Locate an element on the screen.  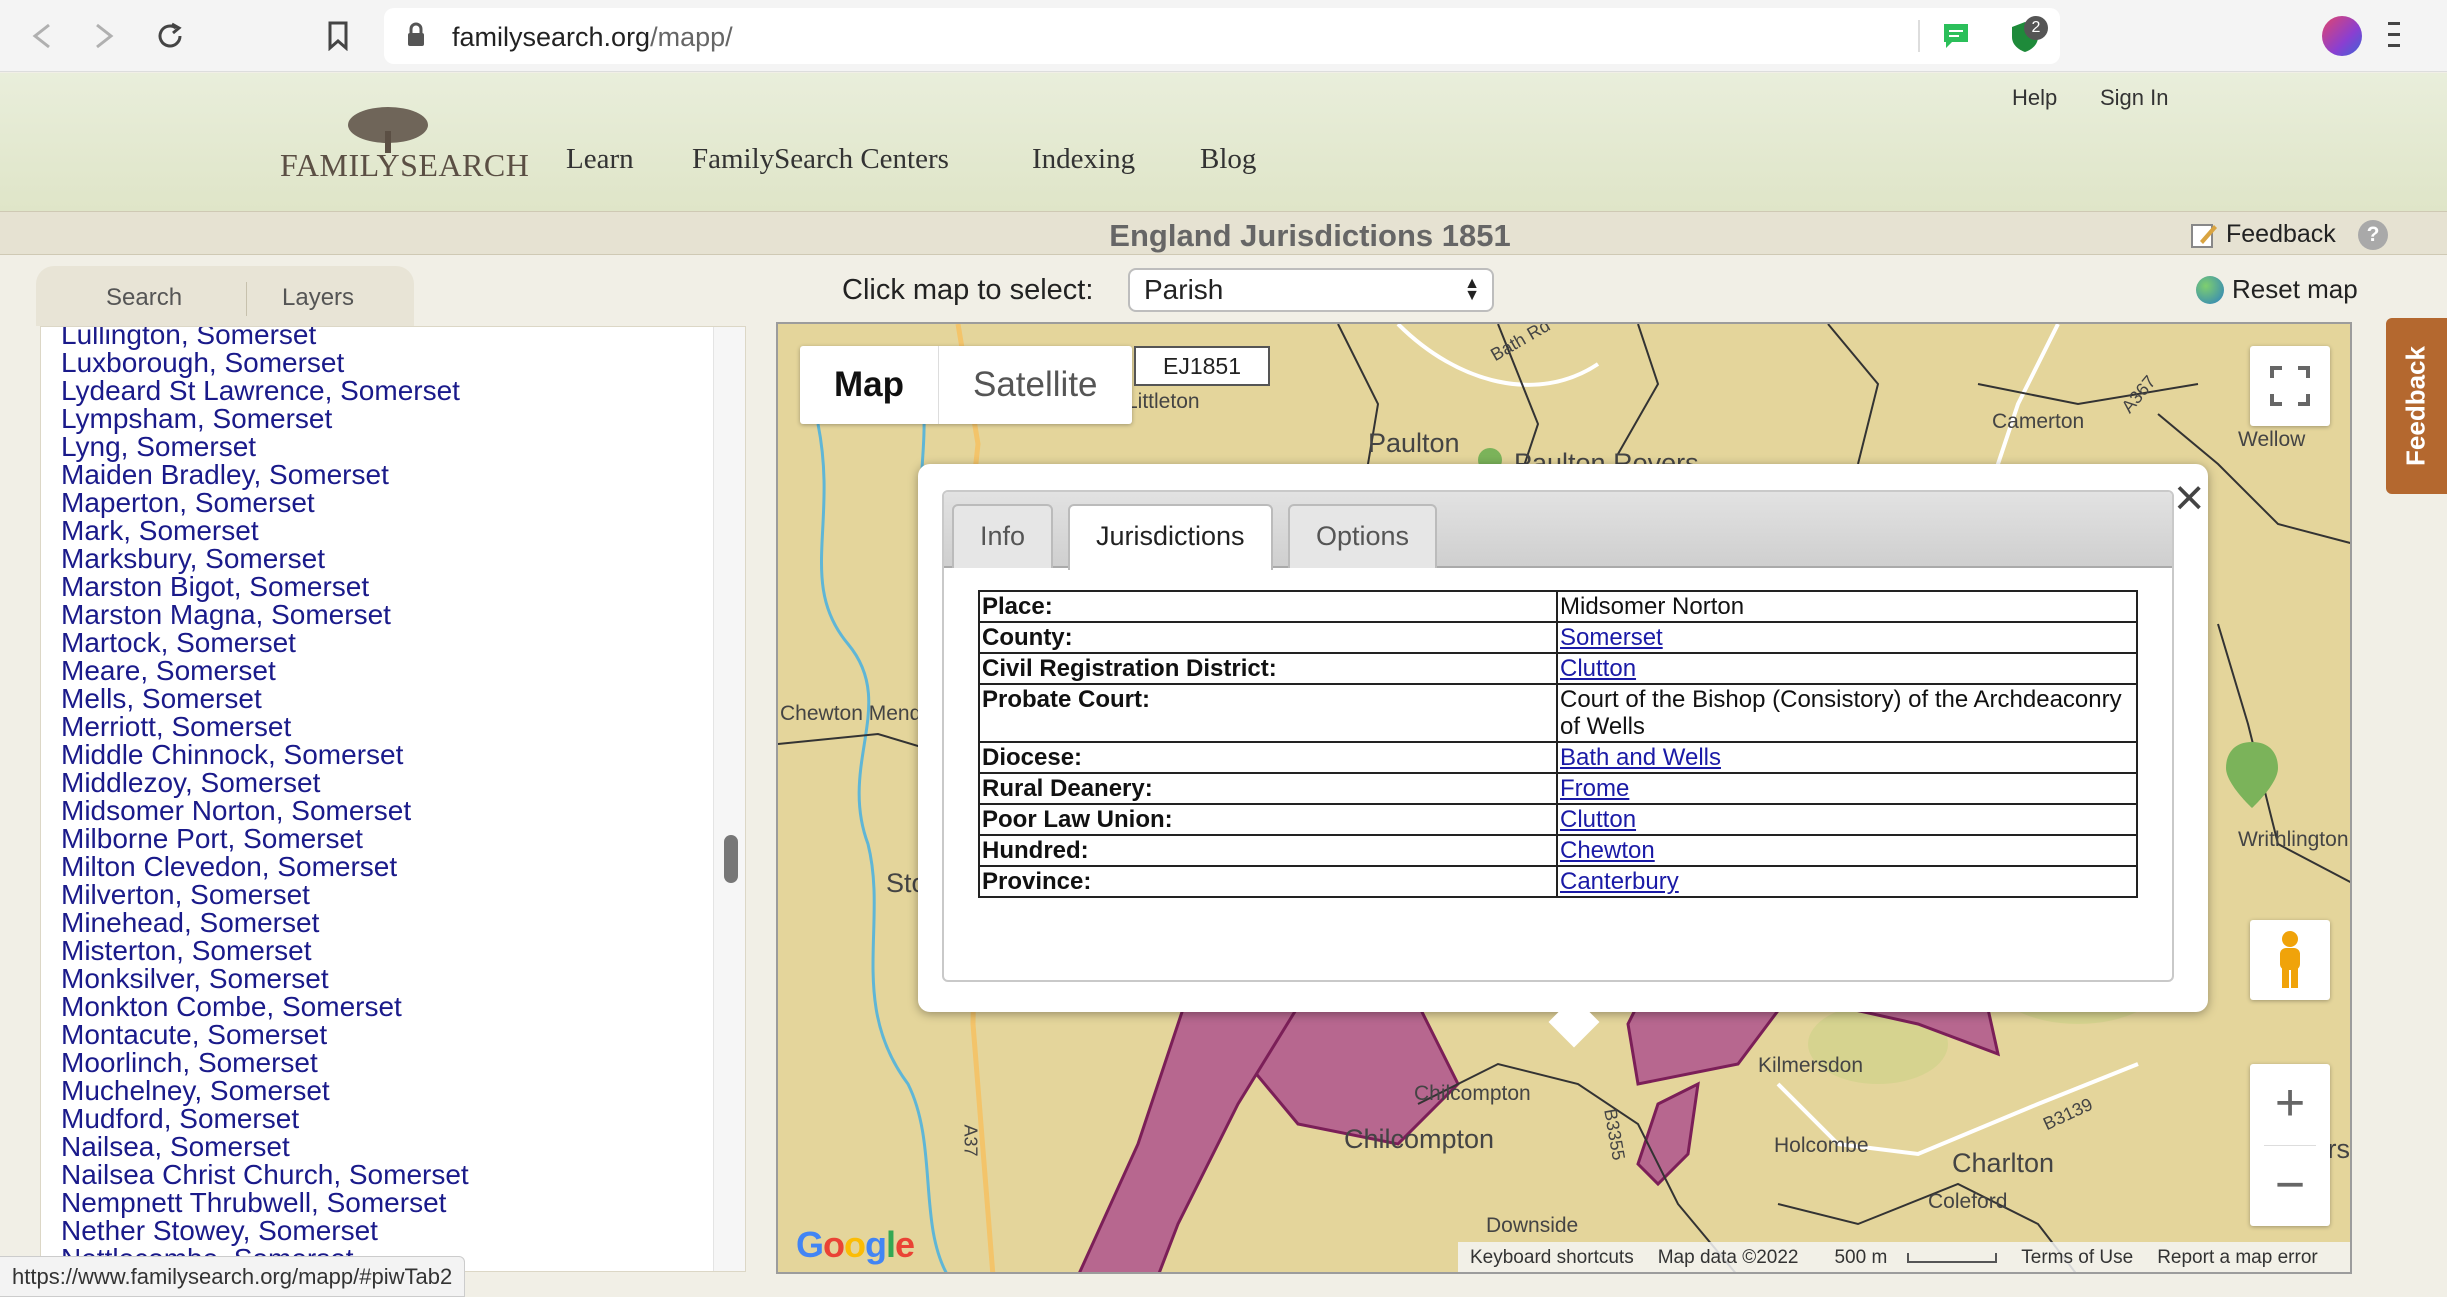
help-icon: ? is located at coordinates (2373, 235).